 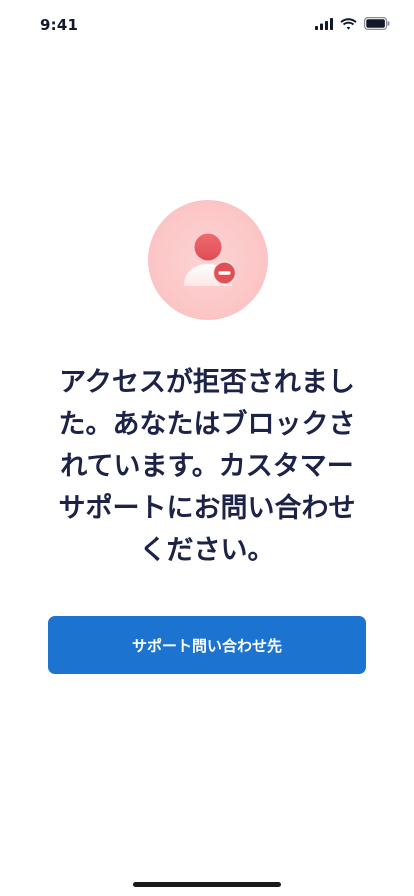 I want to click on cellular-signal-icon, so click(x=324, y=23).